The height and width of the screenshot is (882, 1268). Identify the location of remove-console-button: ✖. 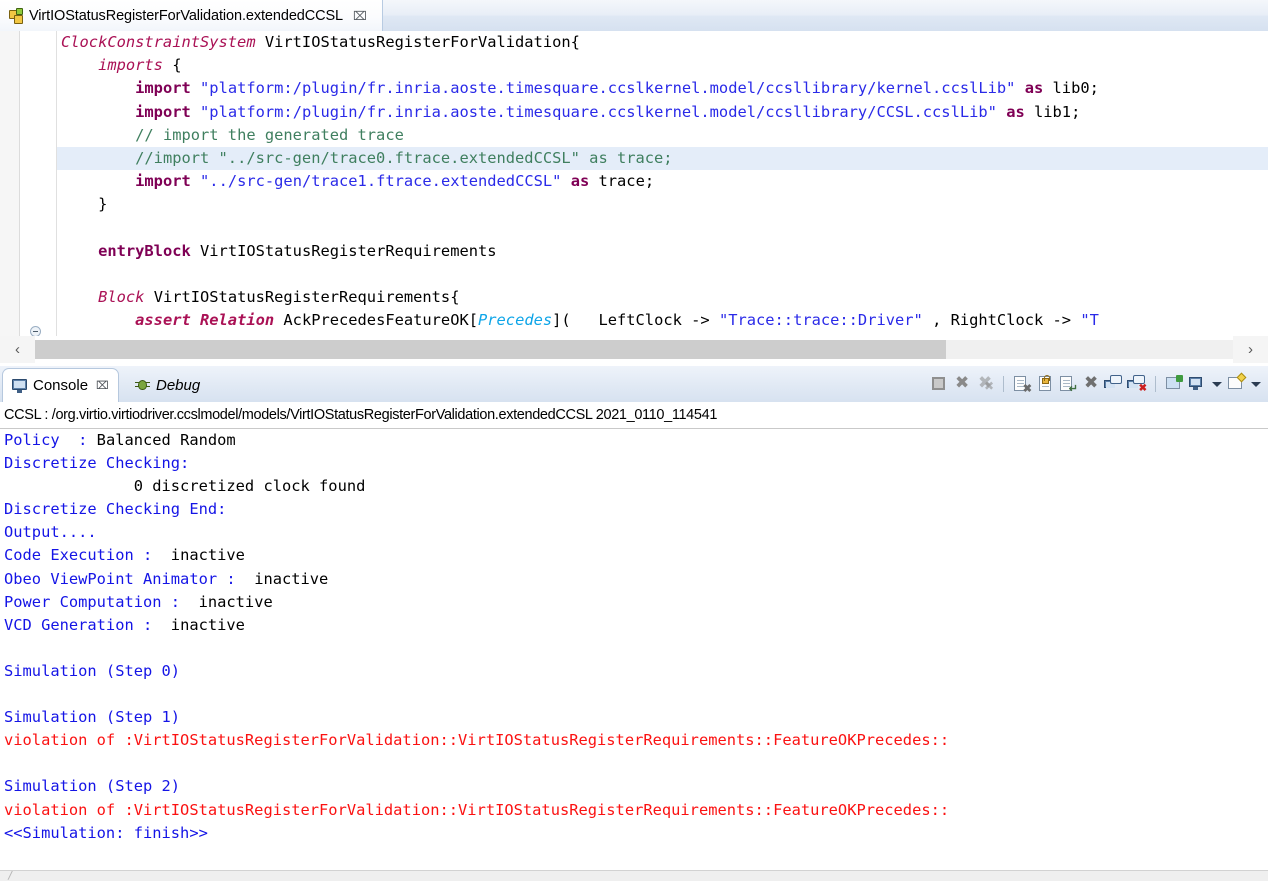
(1137, 384).